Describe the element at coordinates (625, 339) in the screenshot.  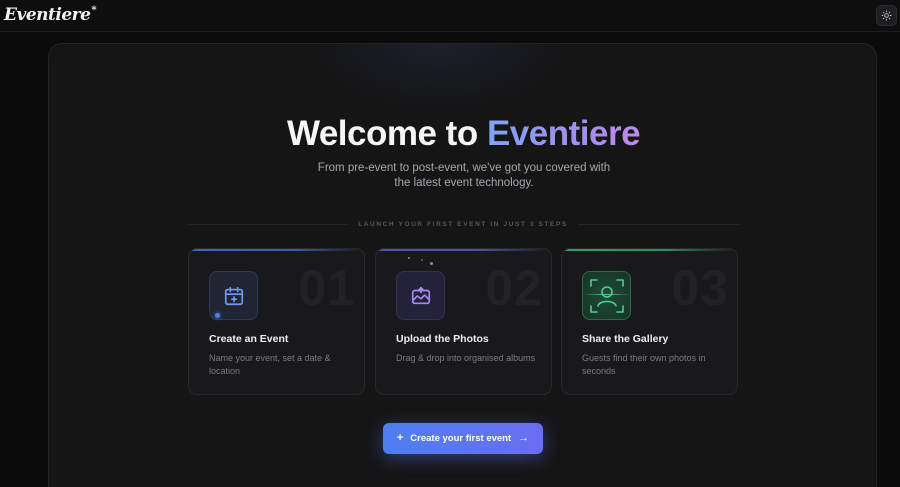
I see `step-title: Share the Gallery` at that location.